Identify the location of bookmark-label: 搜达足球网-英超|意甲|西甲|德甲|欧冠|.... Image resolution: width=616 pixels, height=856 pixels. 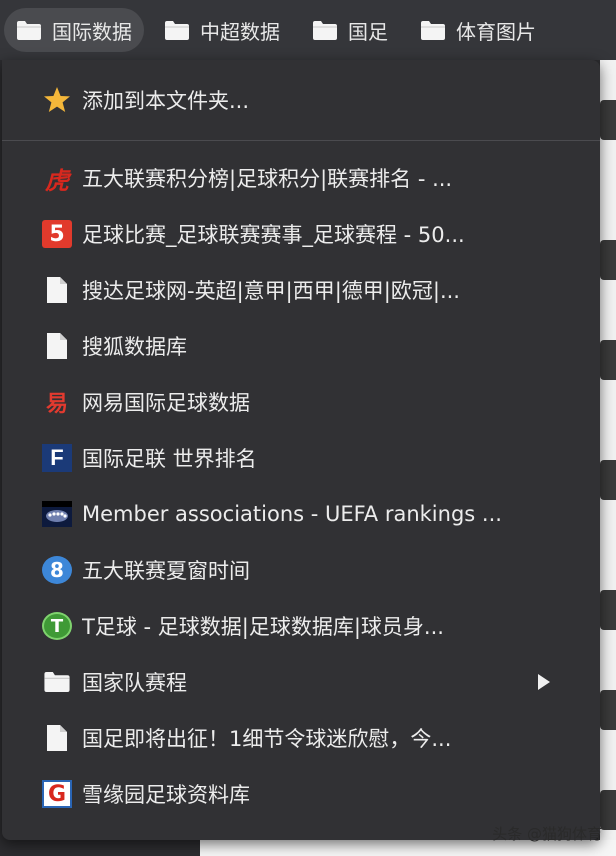
(271, 291).